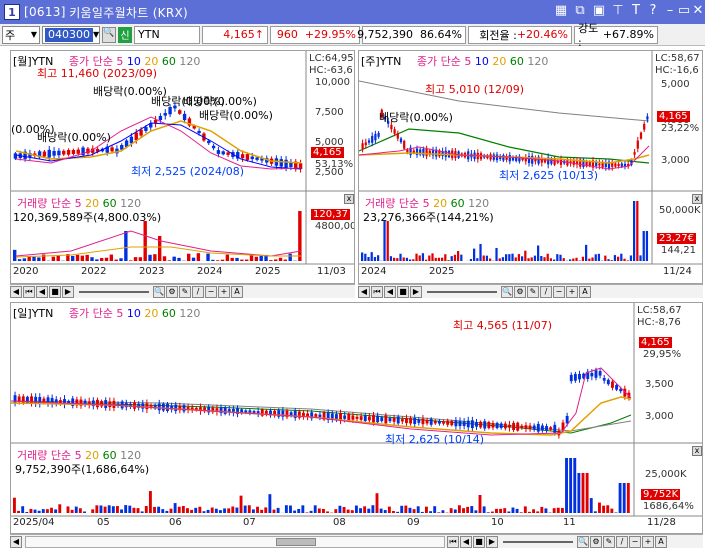  I want to click on stock-code-input: 040300 ▼, so click(71, 34).